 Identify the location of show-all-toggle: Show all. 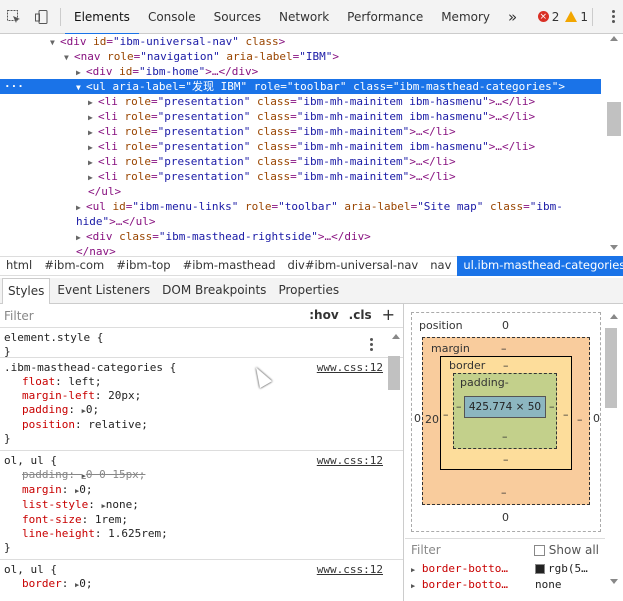
(566, 550).